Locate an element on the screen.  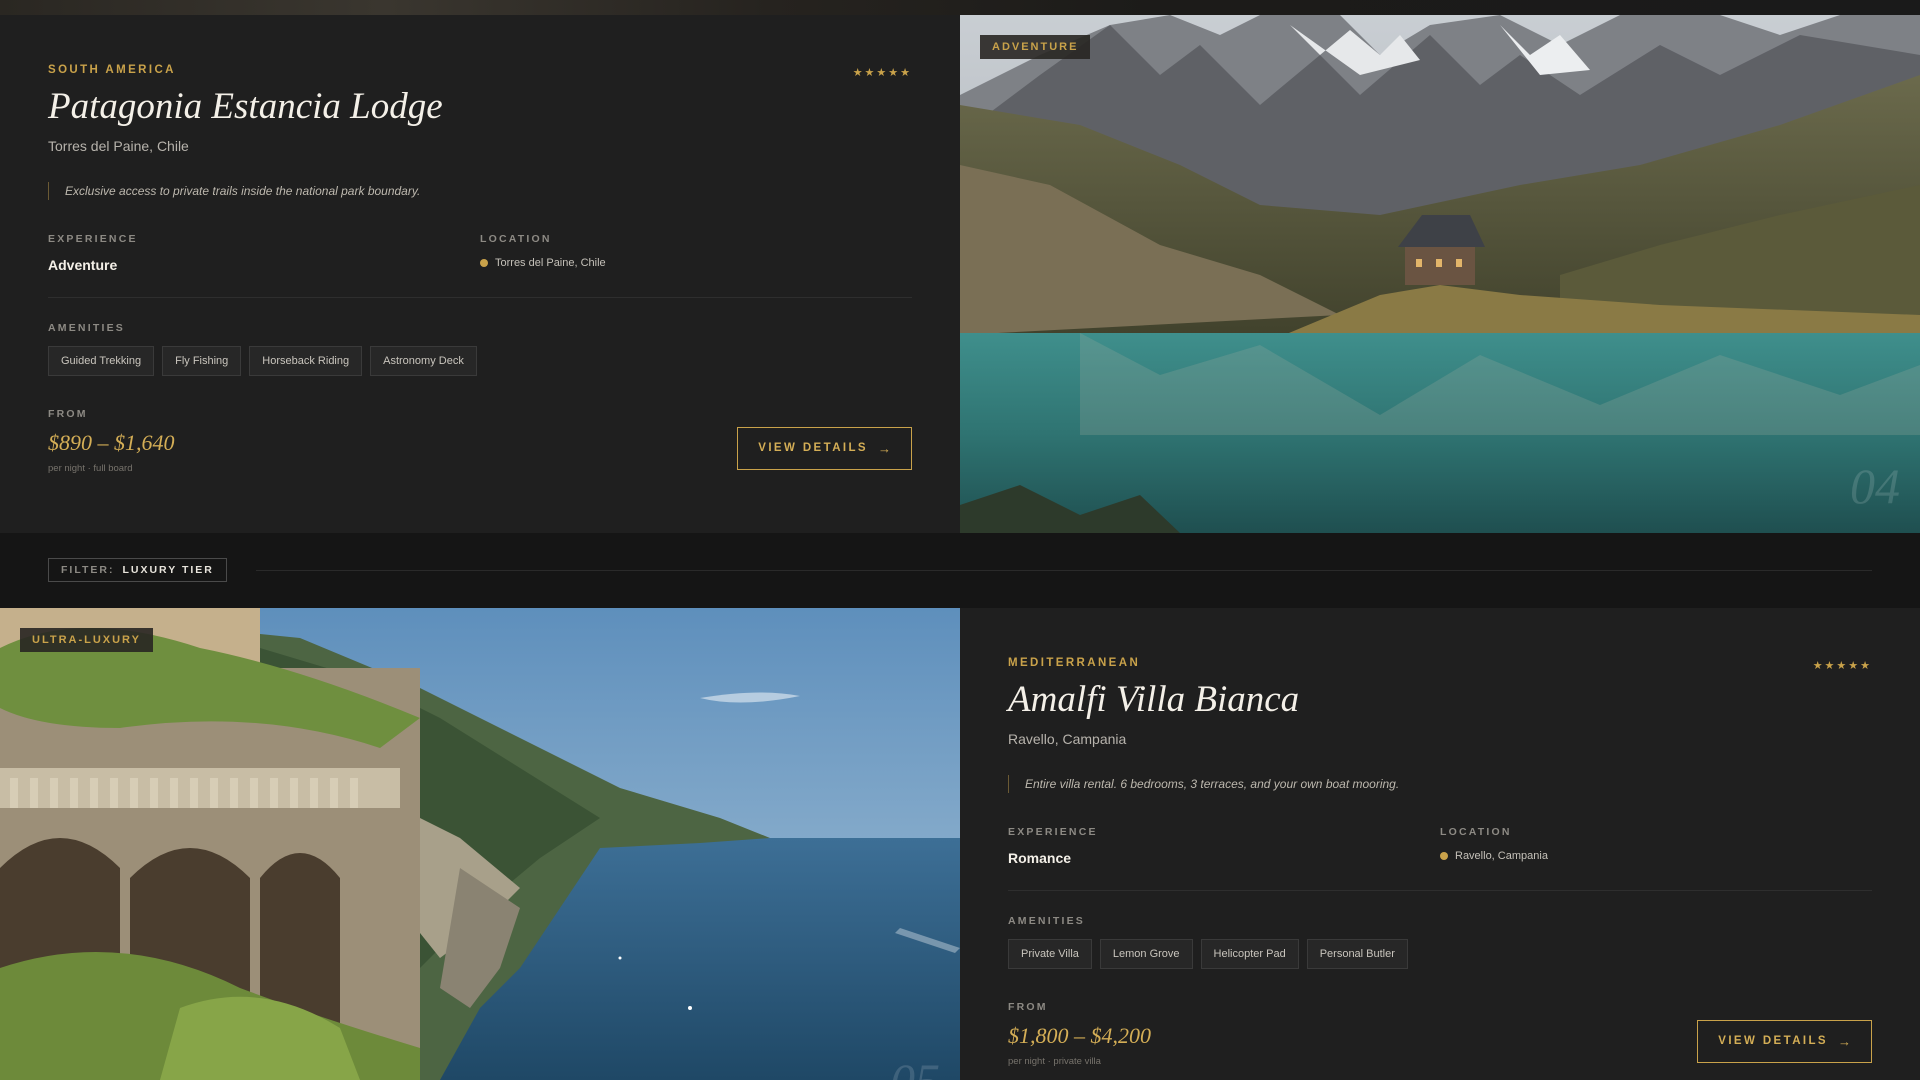
experience-value: Romance is located at coordinates (1040, 857).